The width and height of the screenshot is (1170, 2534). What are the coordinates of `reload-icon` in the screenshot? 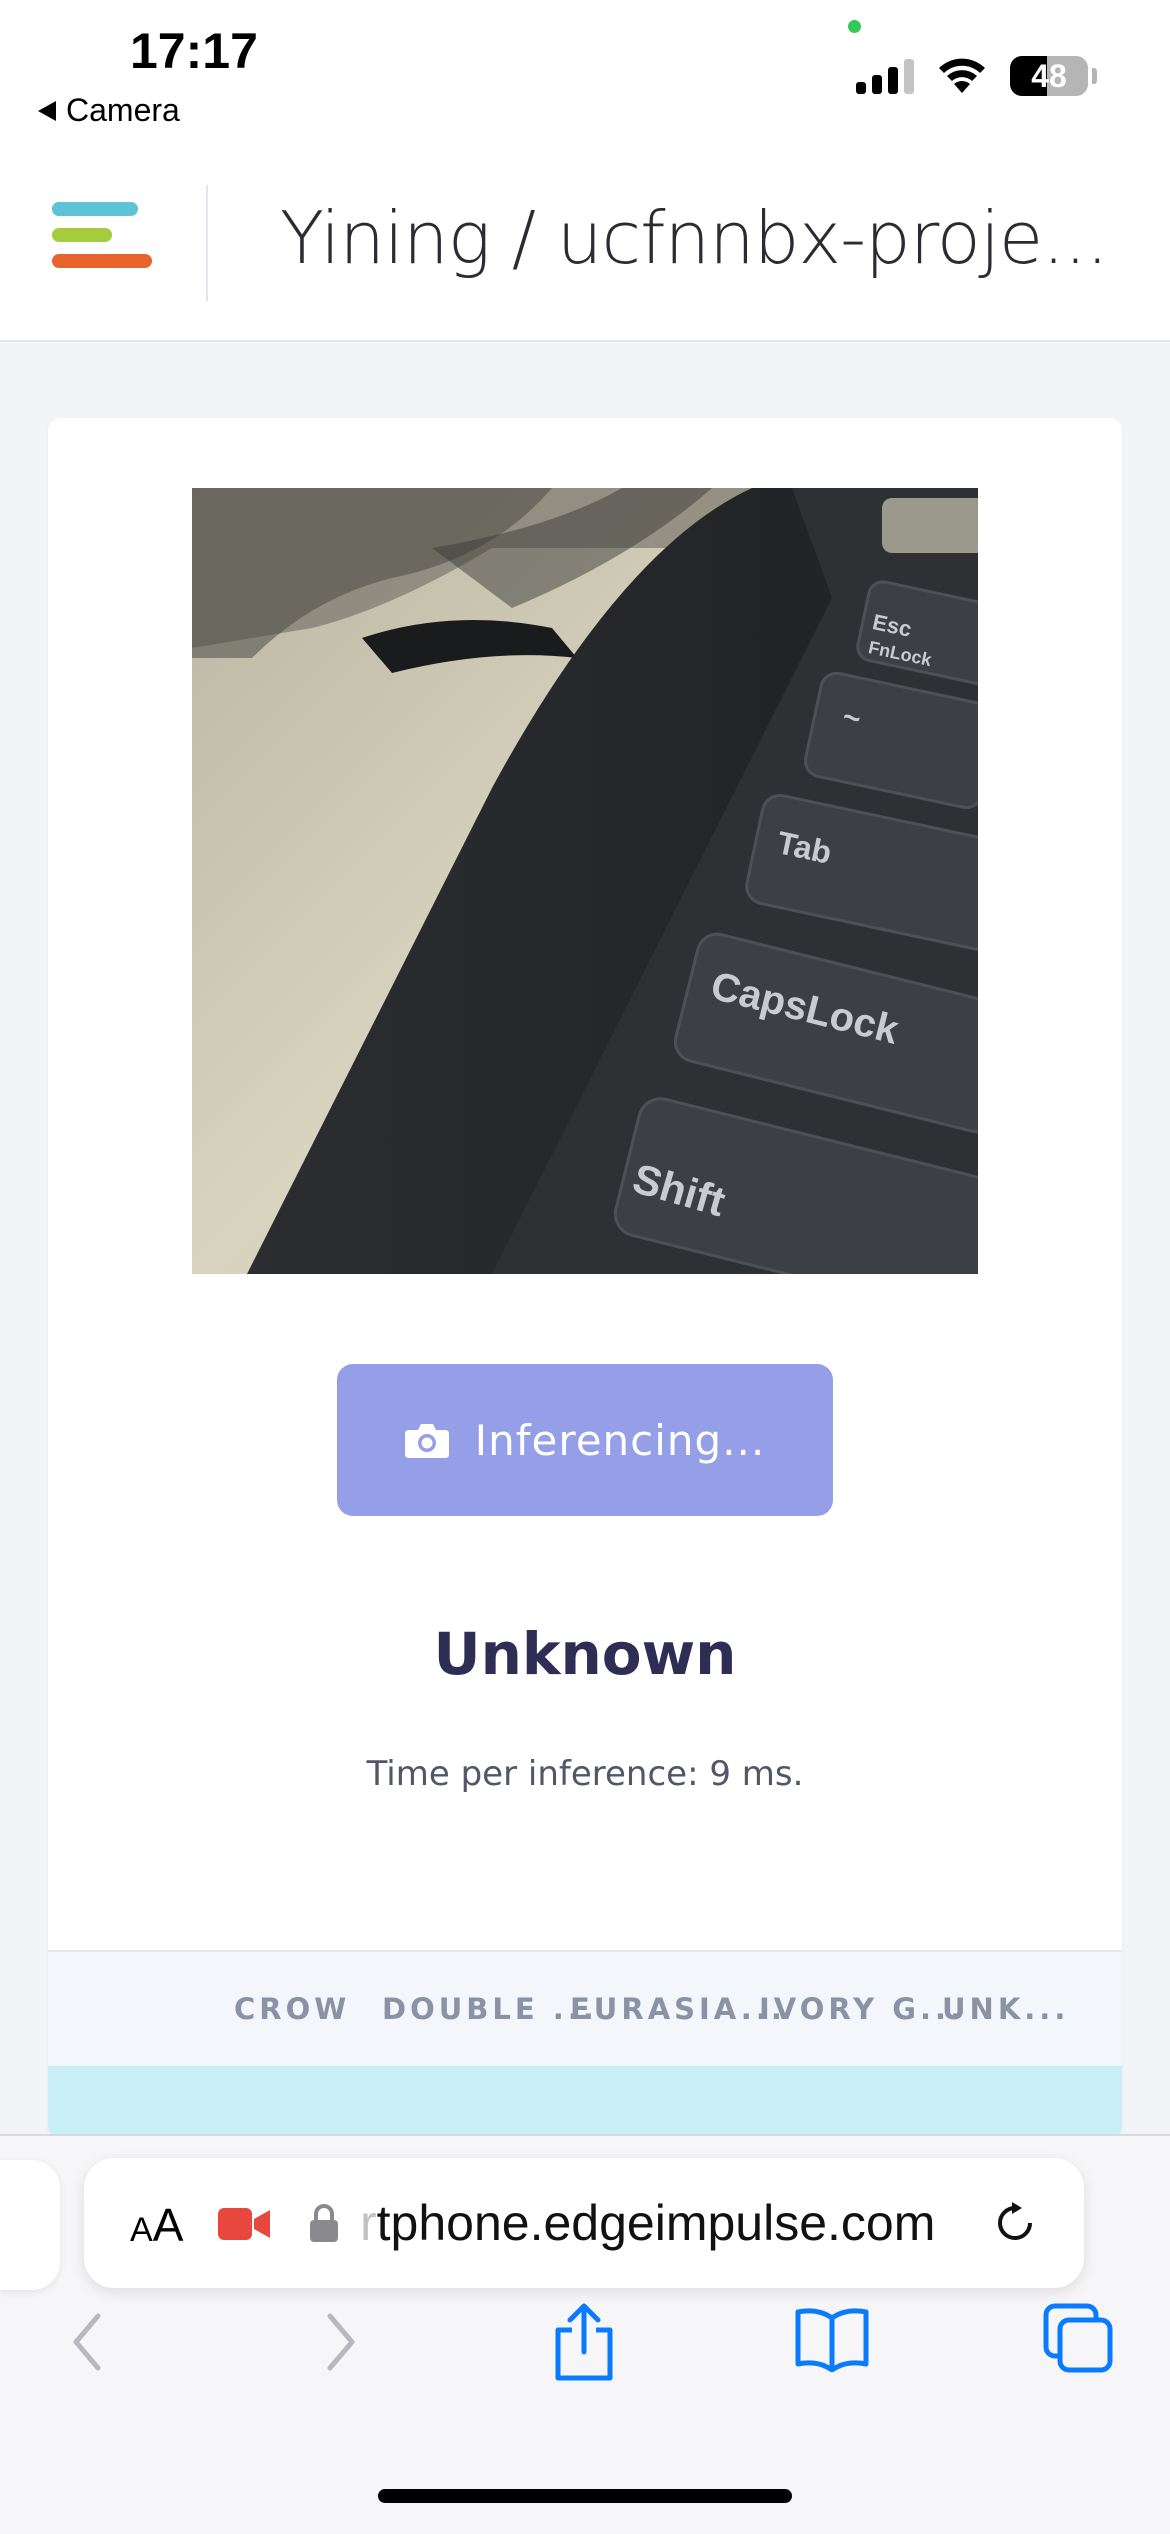 It's located at (1015, 2223).